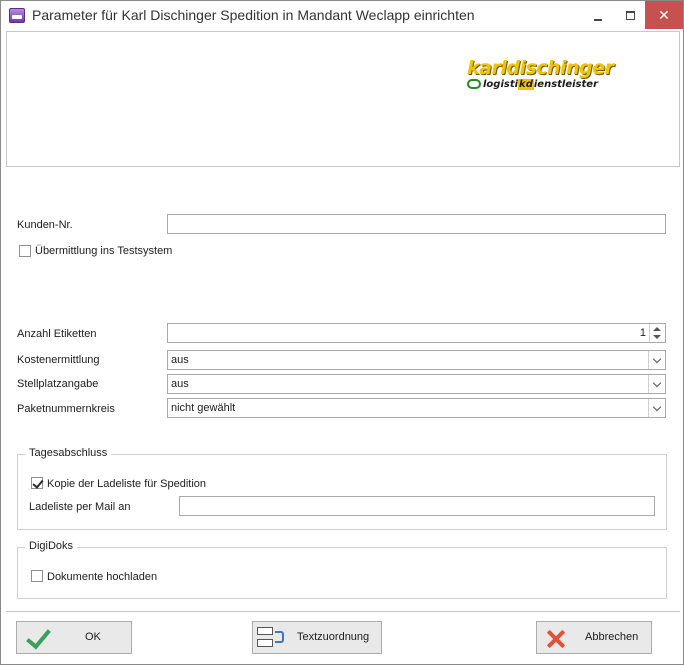 The image size is (684, 665). What do you see at coordinates (598, 19) in the screenshot?
I see `minimize-icon` at bounding box center [598, 19].